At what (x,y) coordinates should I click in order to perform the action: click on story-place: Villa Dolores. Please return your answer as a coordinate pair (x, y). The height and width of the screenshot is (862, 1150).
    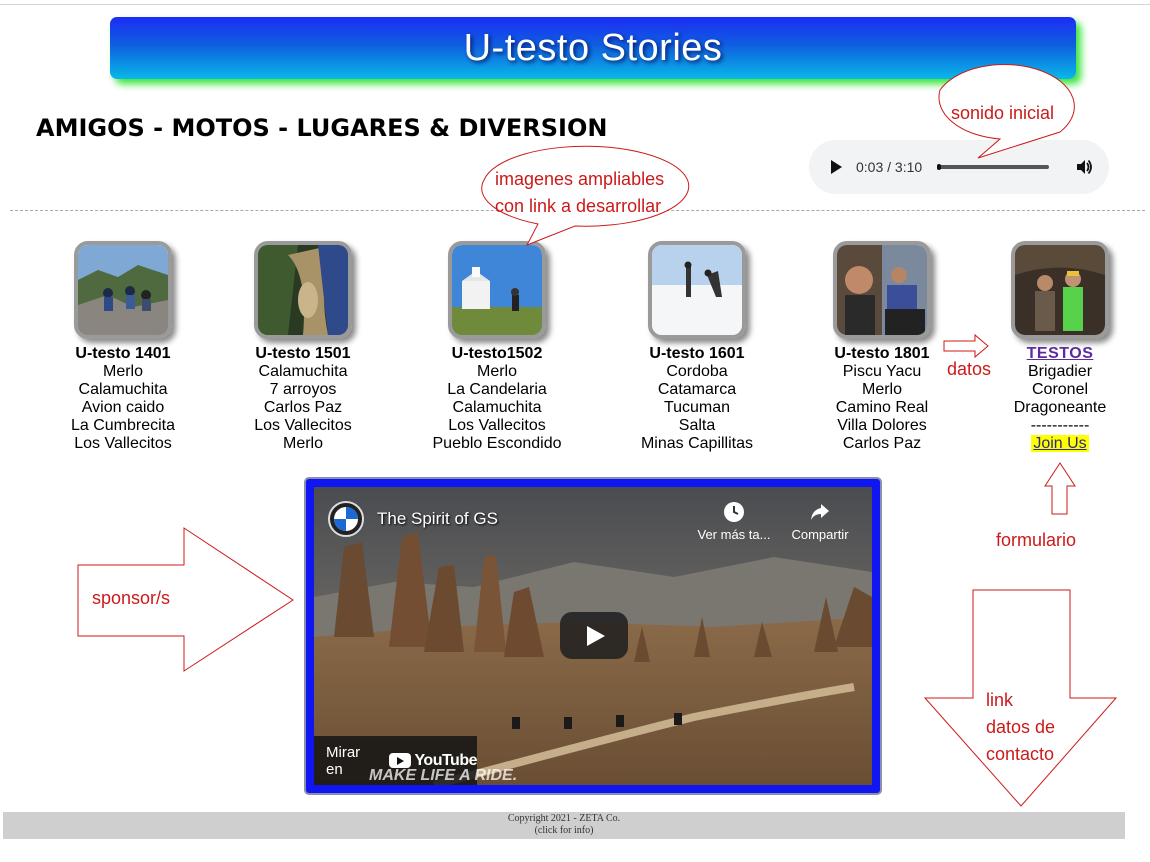
    Looking at the image, I should click on (882, 425).